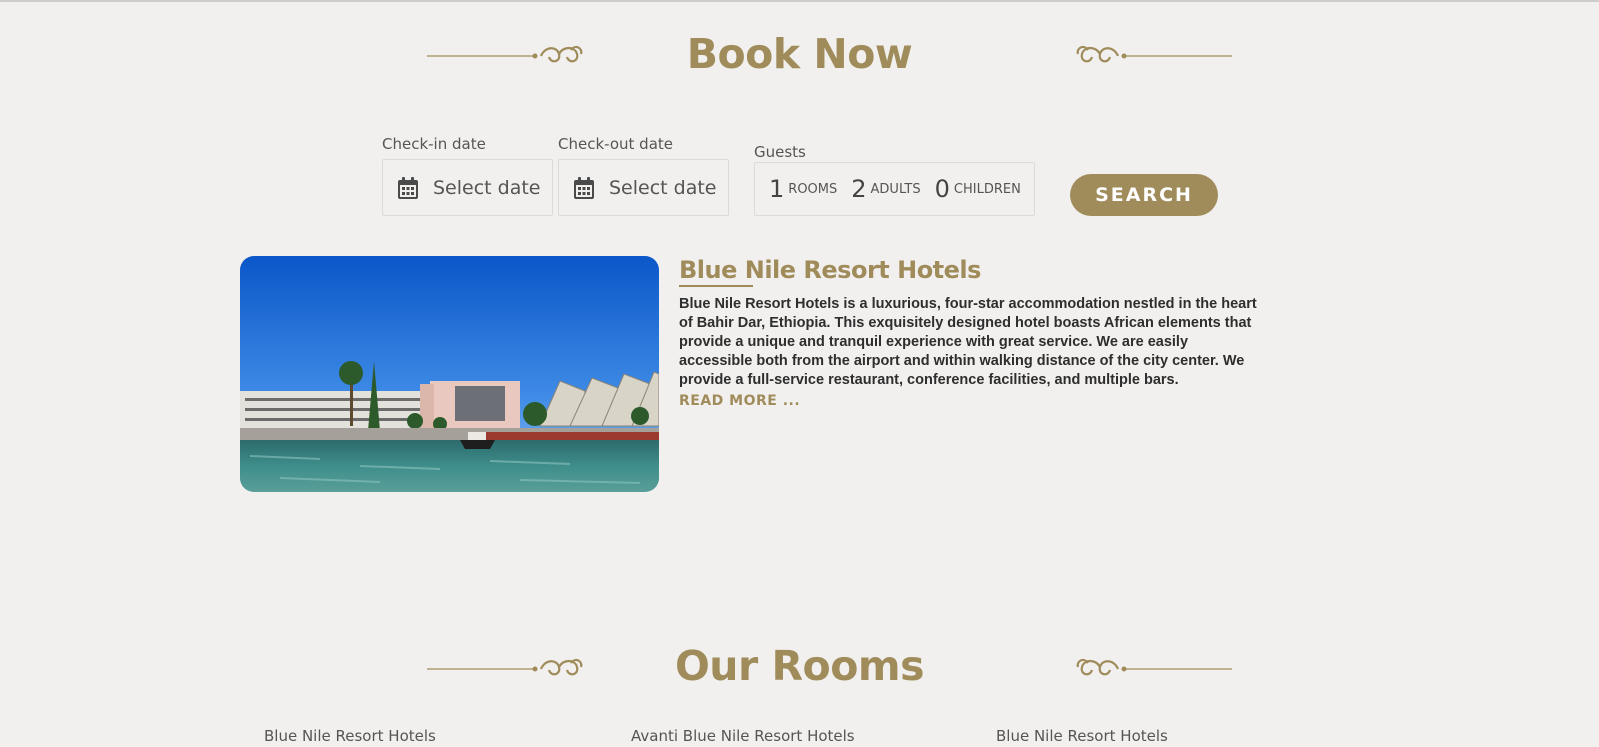  I want to click on checkout-date-field: Select date, so click(643, 187).